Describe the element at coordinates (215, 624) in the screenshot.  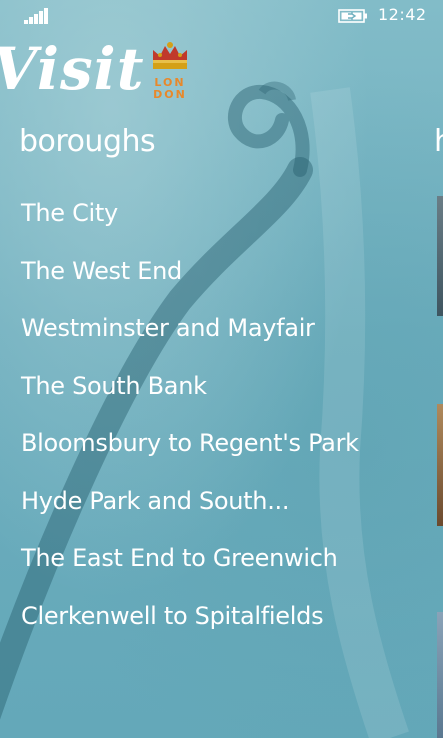
I see `borough-item-clerkenwell-to-spitalfields: Clerkenwell to Spitalfields` at that location.